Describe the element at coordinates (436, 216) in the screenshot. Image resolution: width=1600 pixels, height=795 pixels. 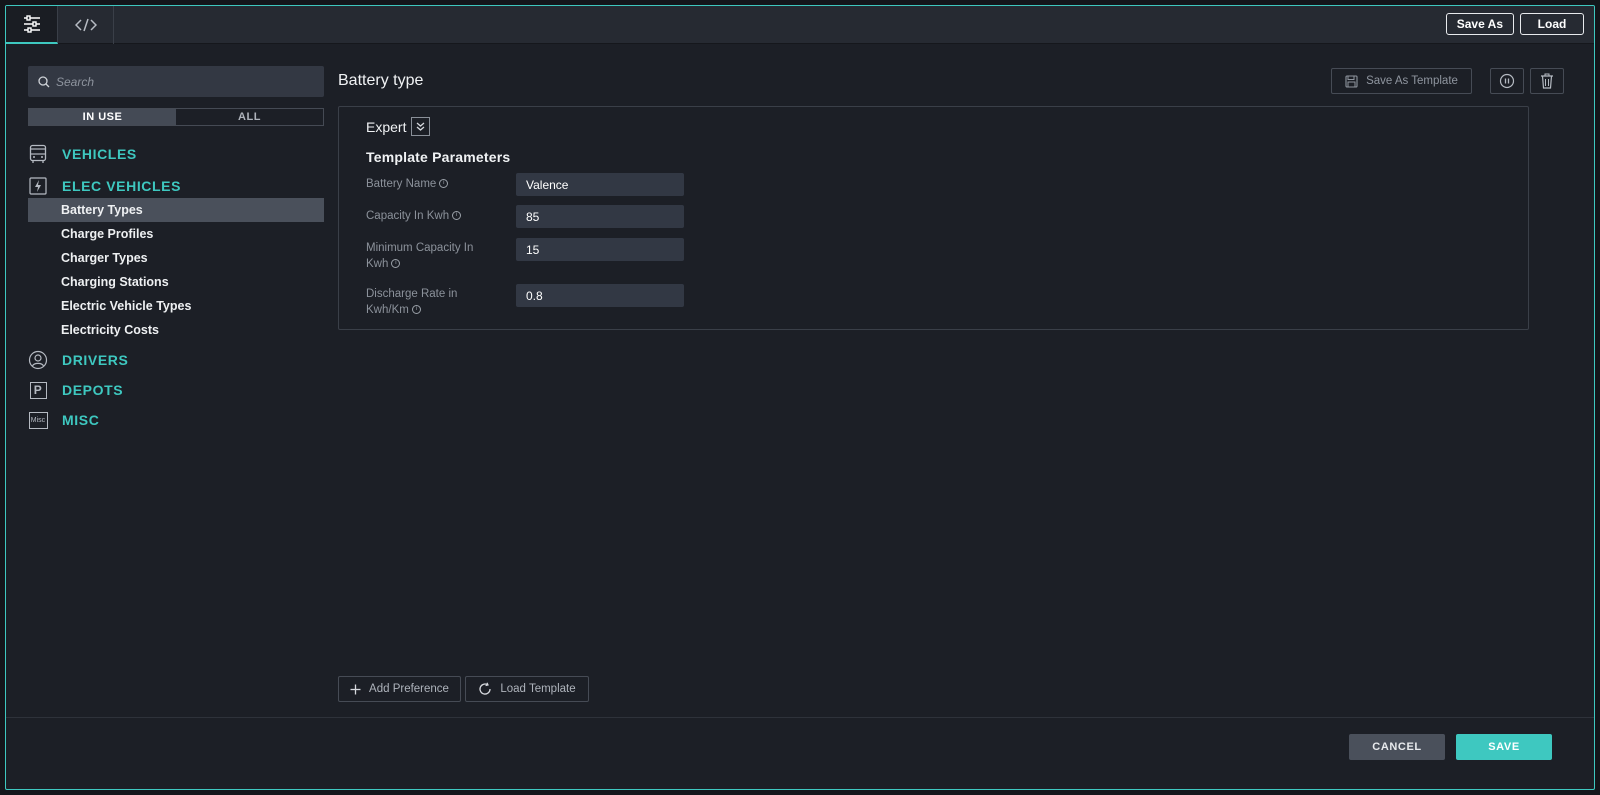
I see `param-label: Capacity In Kwh i` at that location.